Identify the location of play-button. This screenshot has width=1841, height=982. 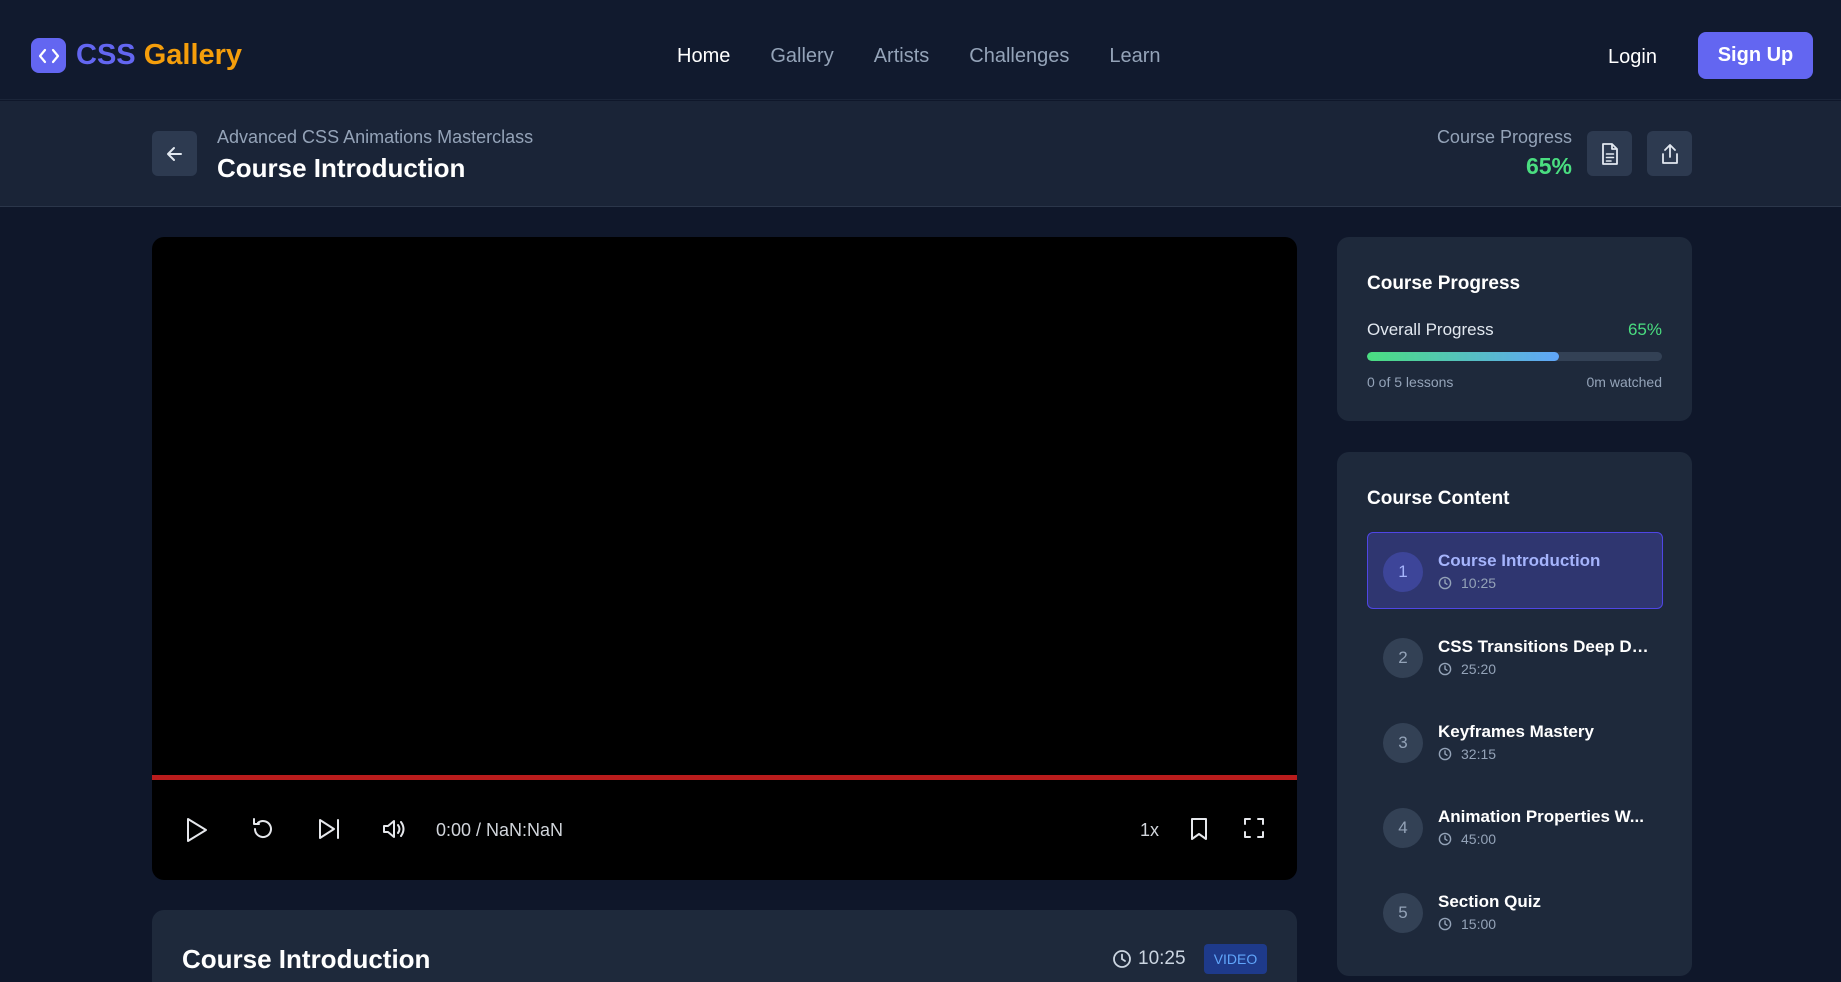
(196, 830).